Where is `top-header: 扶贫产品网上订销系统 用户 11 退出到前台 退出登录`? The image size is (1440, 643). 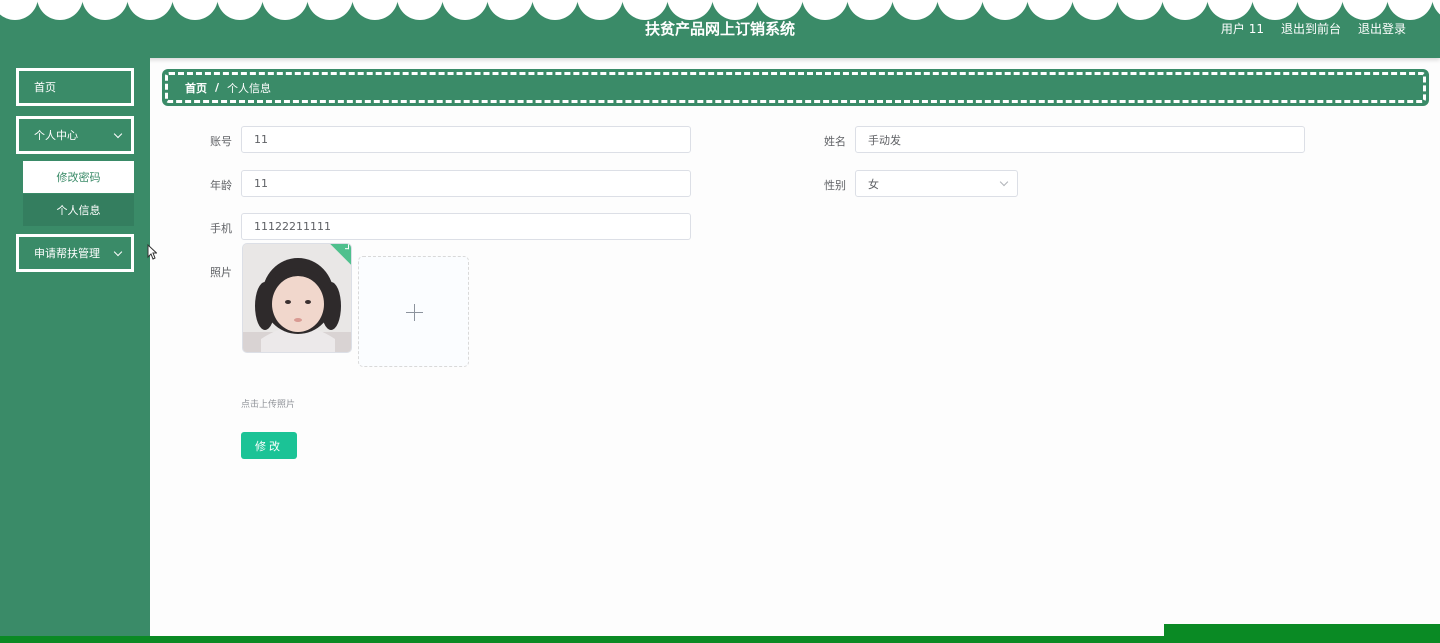
top-header: 扶贫产品网上订销系统 用户 11 退出到前台 退出登录 is located at coordinates (720, 29).